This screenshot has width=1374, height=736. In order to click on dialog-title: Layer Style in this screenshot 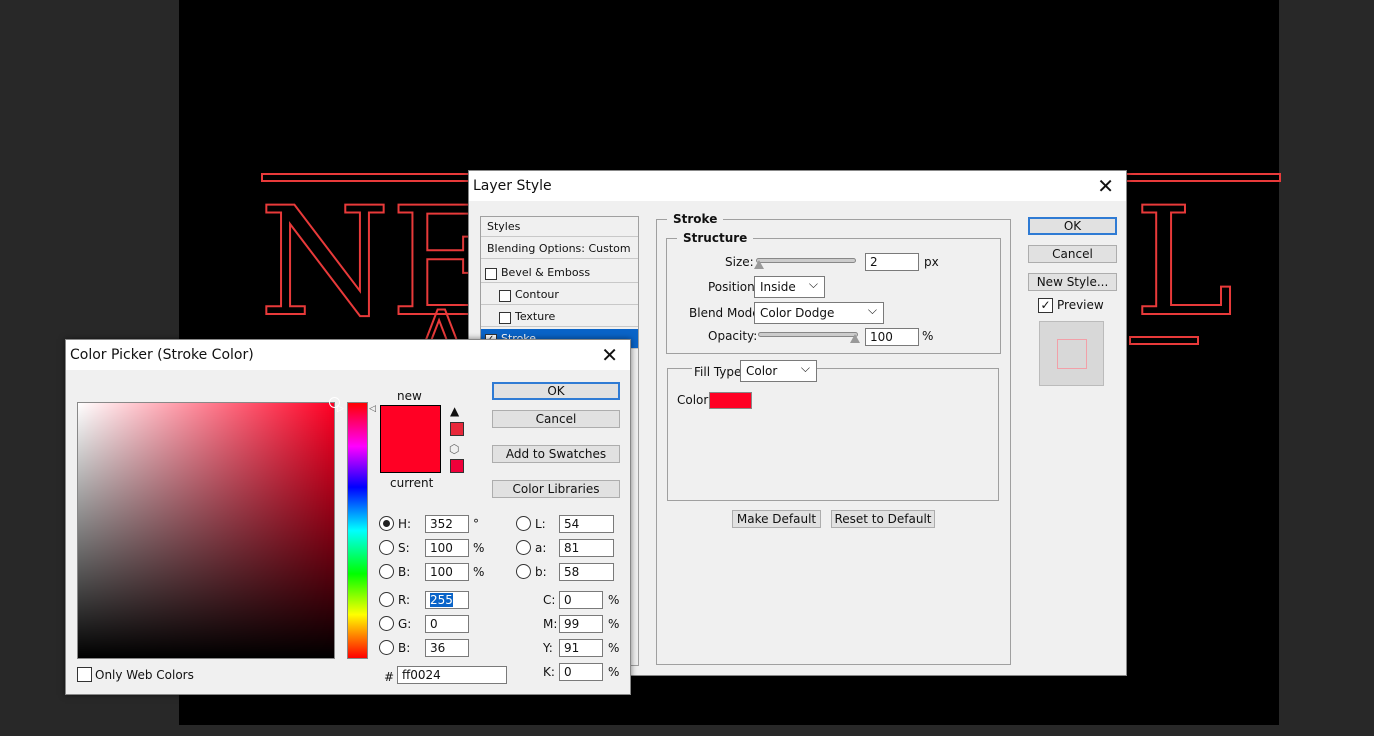, I will do `click(512, 186)`.